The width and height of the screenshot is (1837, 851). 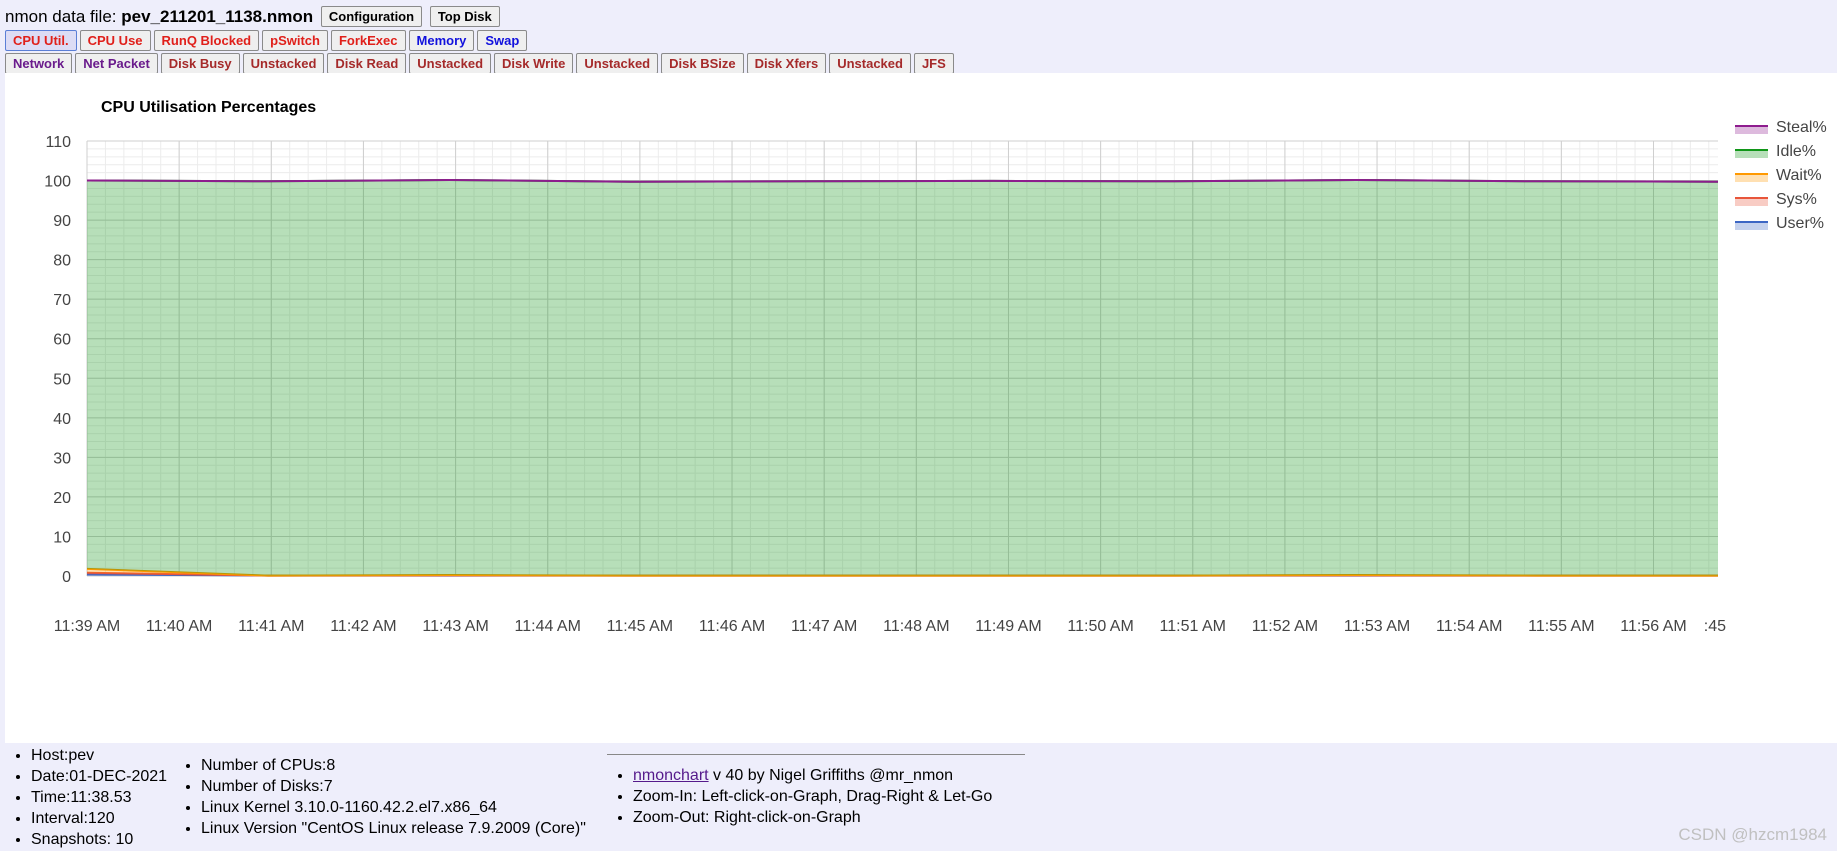 I want to click on y-tick-label: 100, so click(x=57, y=182).